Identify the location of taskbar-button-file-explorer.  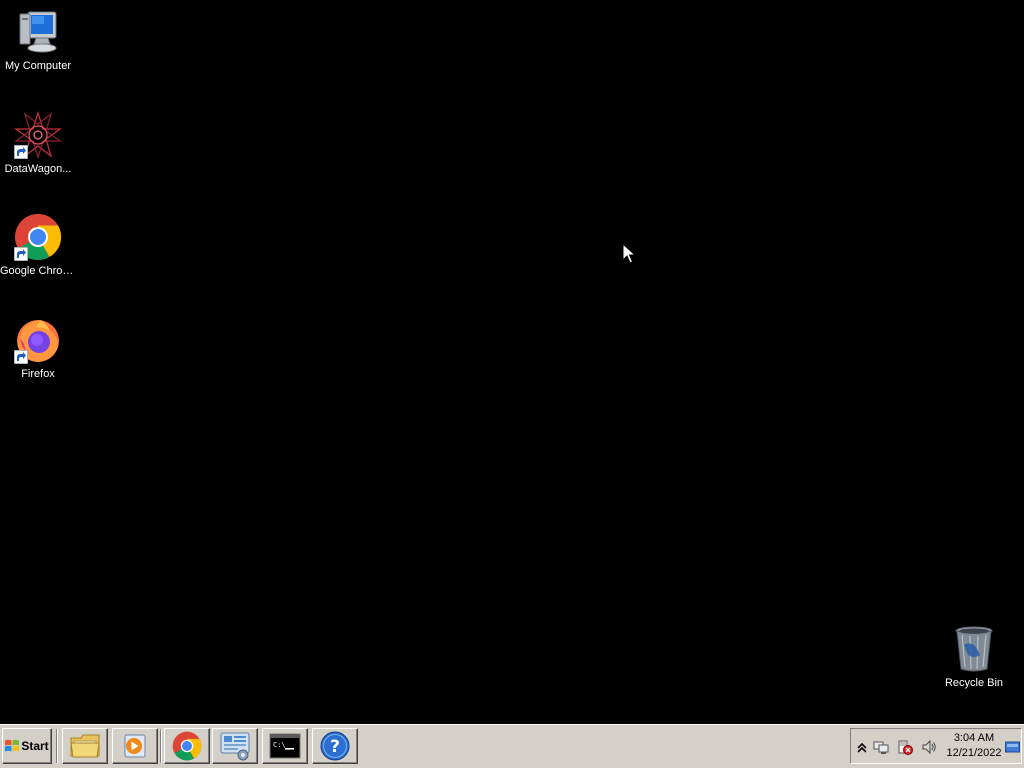
(85, 746).